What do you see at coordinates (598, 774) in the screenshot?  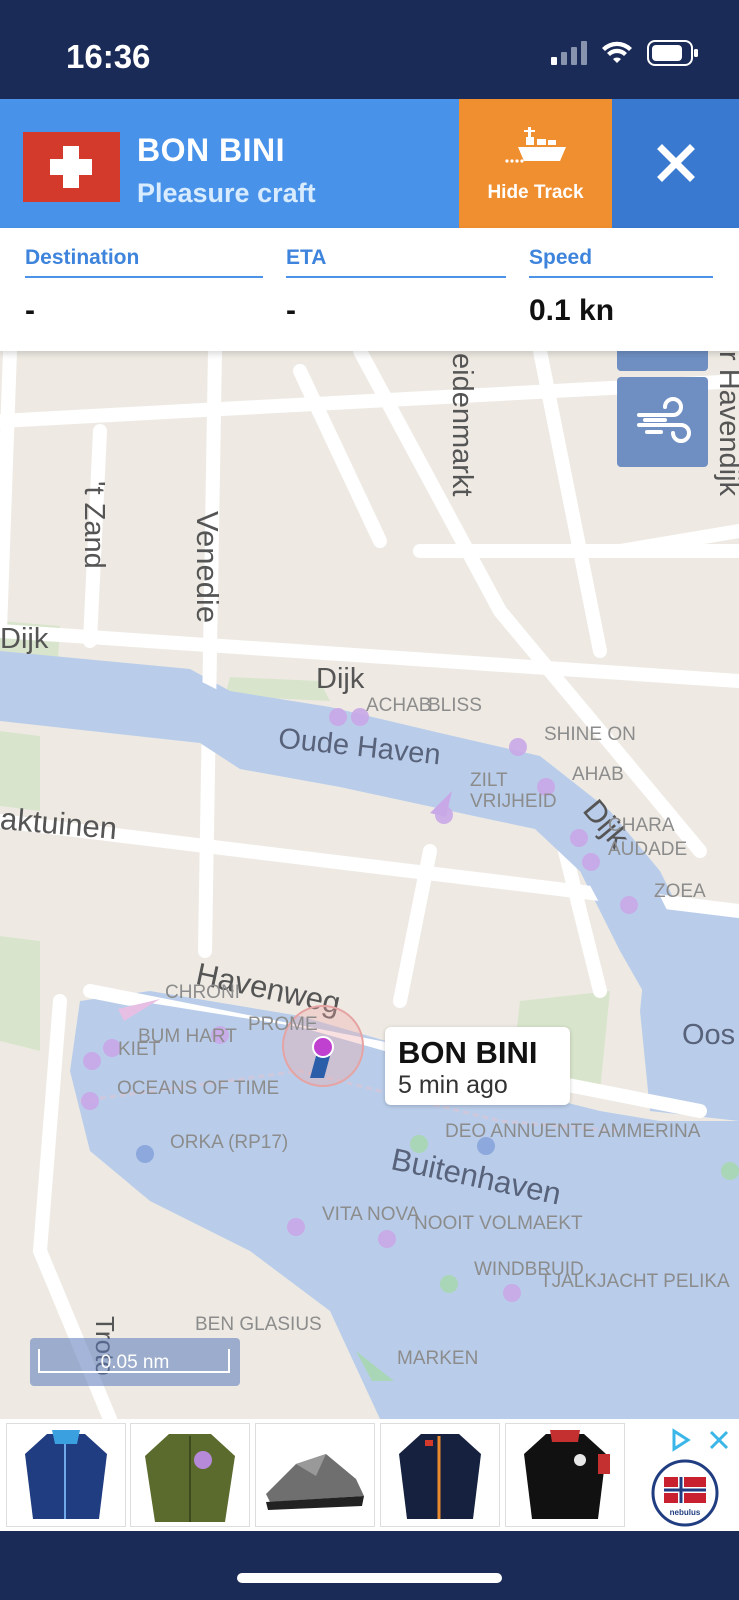 I see `vessel-label: AHAB` at bounding box center [598, 774].